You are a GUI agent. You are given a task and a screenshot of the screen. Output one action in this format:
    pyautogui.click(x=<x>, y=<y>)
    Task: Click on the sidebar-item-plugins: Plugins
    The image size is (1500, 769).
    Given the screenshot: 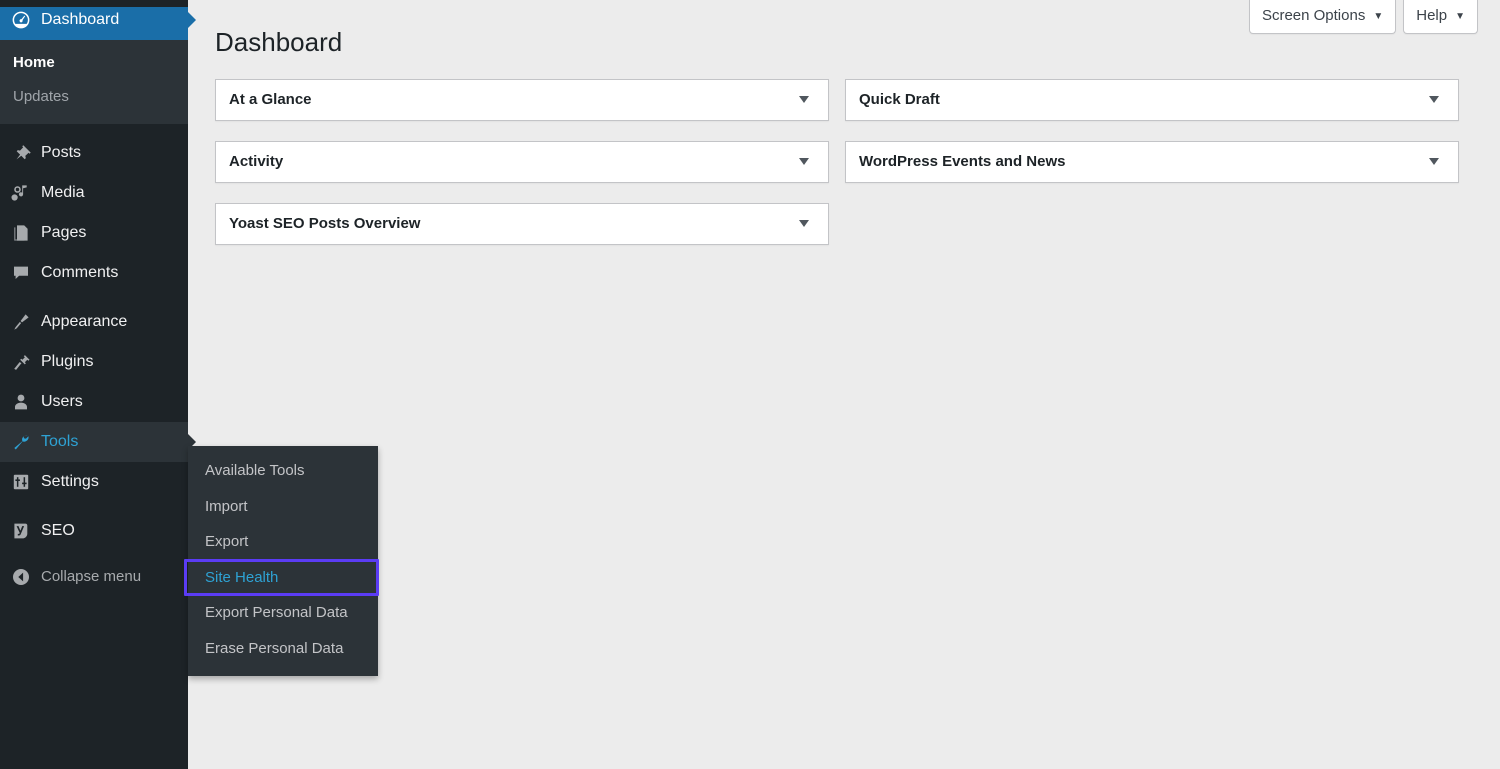 What is the action you would take?
    pyautogui.click(x=94, y=362)
    